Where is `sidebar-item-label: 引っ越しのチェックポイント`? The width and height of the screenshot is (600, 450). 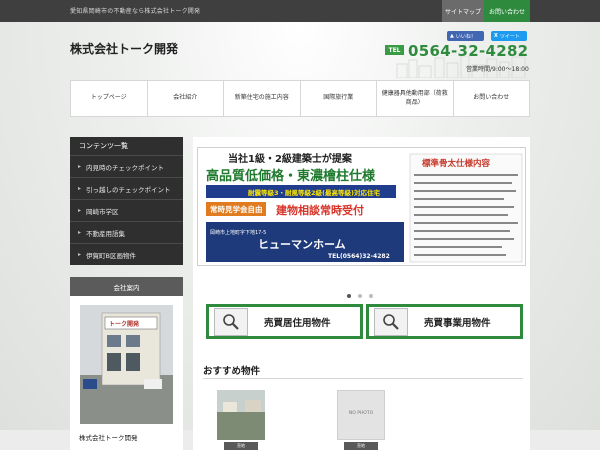
sidebar-item-label: 引っ越しのチェックポイント is located at coordinates (128, 189).